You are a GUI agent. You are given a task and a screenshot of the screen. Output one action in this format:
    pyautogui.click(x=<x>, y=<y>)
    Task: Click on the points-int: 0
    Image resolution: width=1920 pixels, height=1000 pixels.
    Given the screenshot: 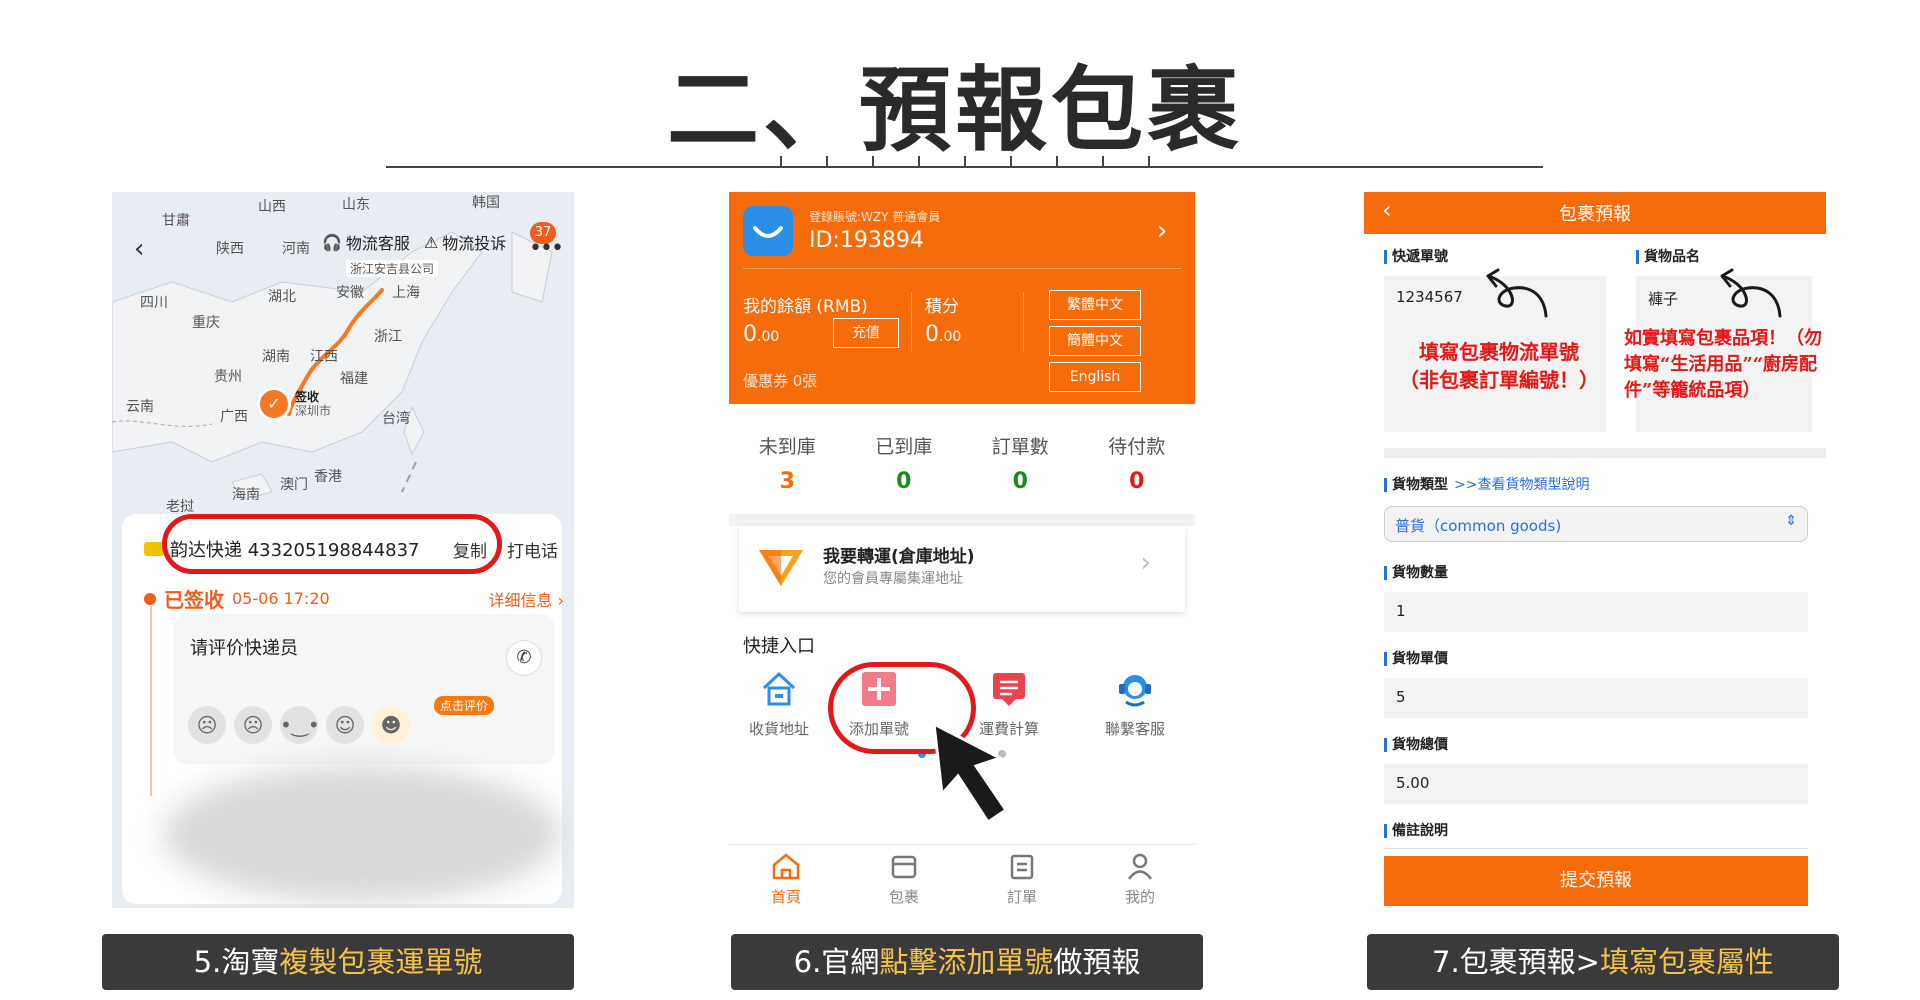 What is the action you would take?
    pyautogui.click(x=932, y=334)
    